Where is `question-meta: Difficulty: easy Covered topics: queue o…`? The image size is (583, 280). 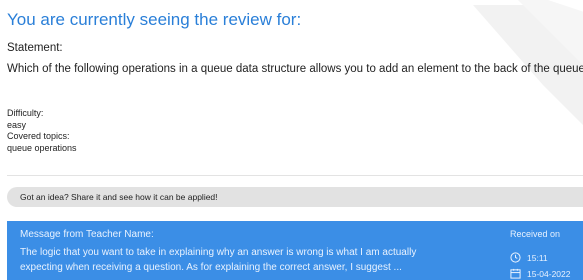 question-meta: Difficulty: easy Covered topics: queue o… is located at coordinates (42, 131).